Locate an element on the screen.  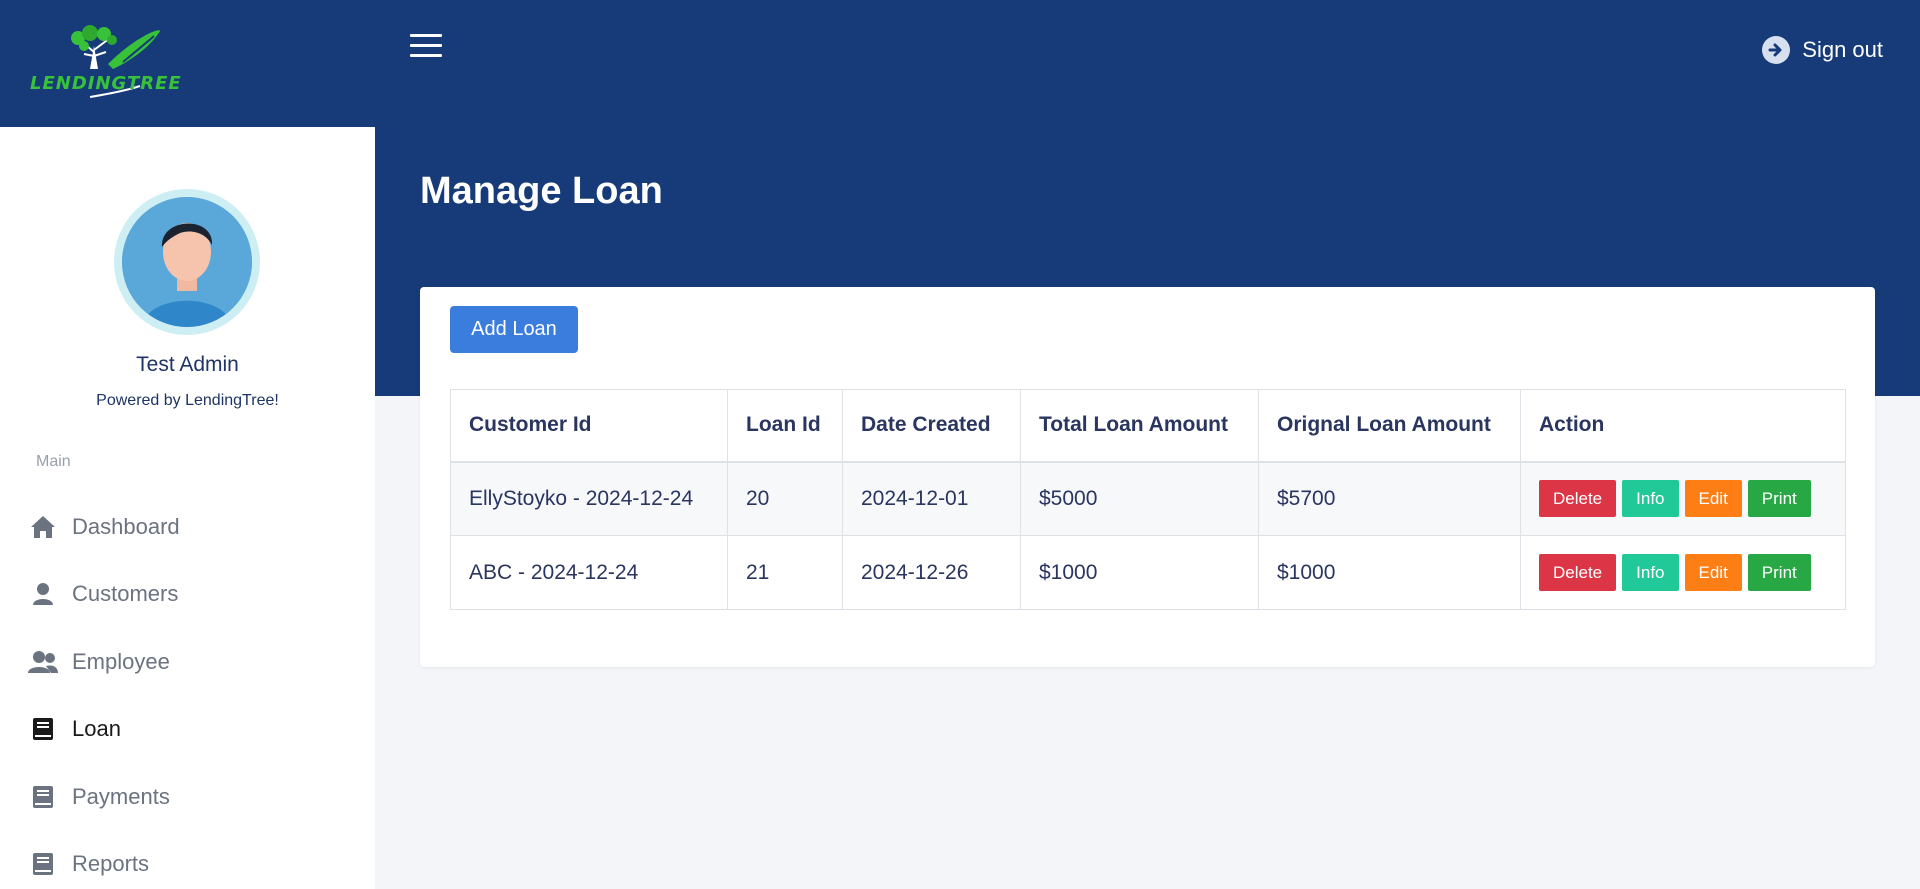
sidebar-item-dashboard: Dashboard is located at coordinates (187, 527).